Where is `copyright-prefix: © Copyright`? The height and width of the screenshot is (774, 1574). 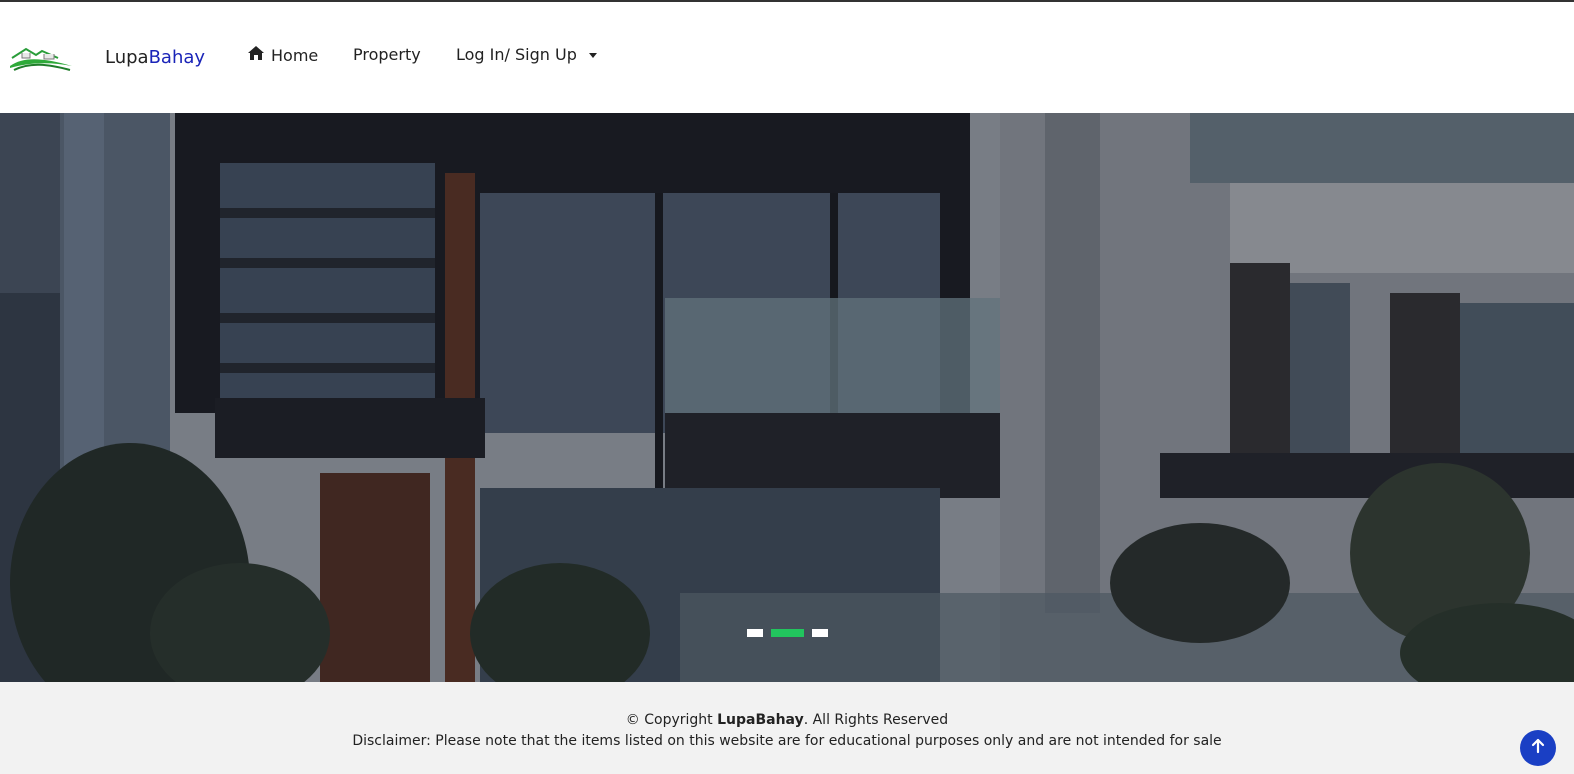 copyright-prefix: © Copyright is located at coordinates (671, 720).